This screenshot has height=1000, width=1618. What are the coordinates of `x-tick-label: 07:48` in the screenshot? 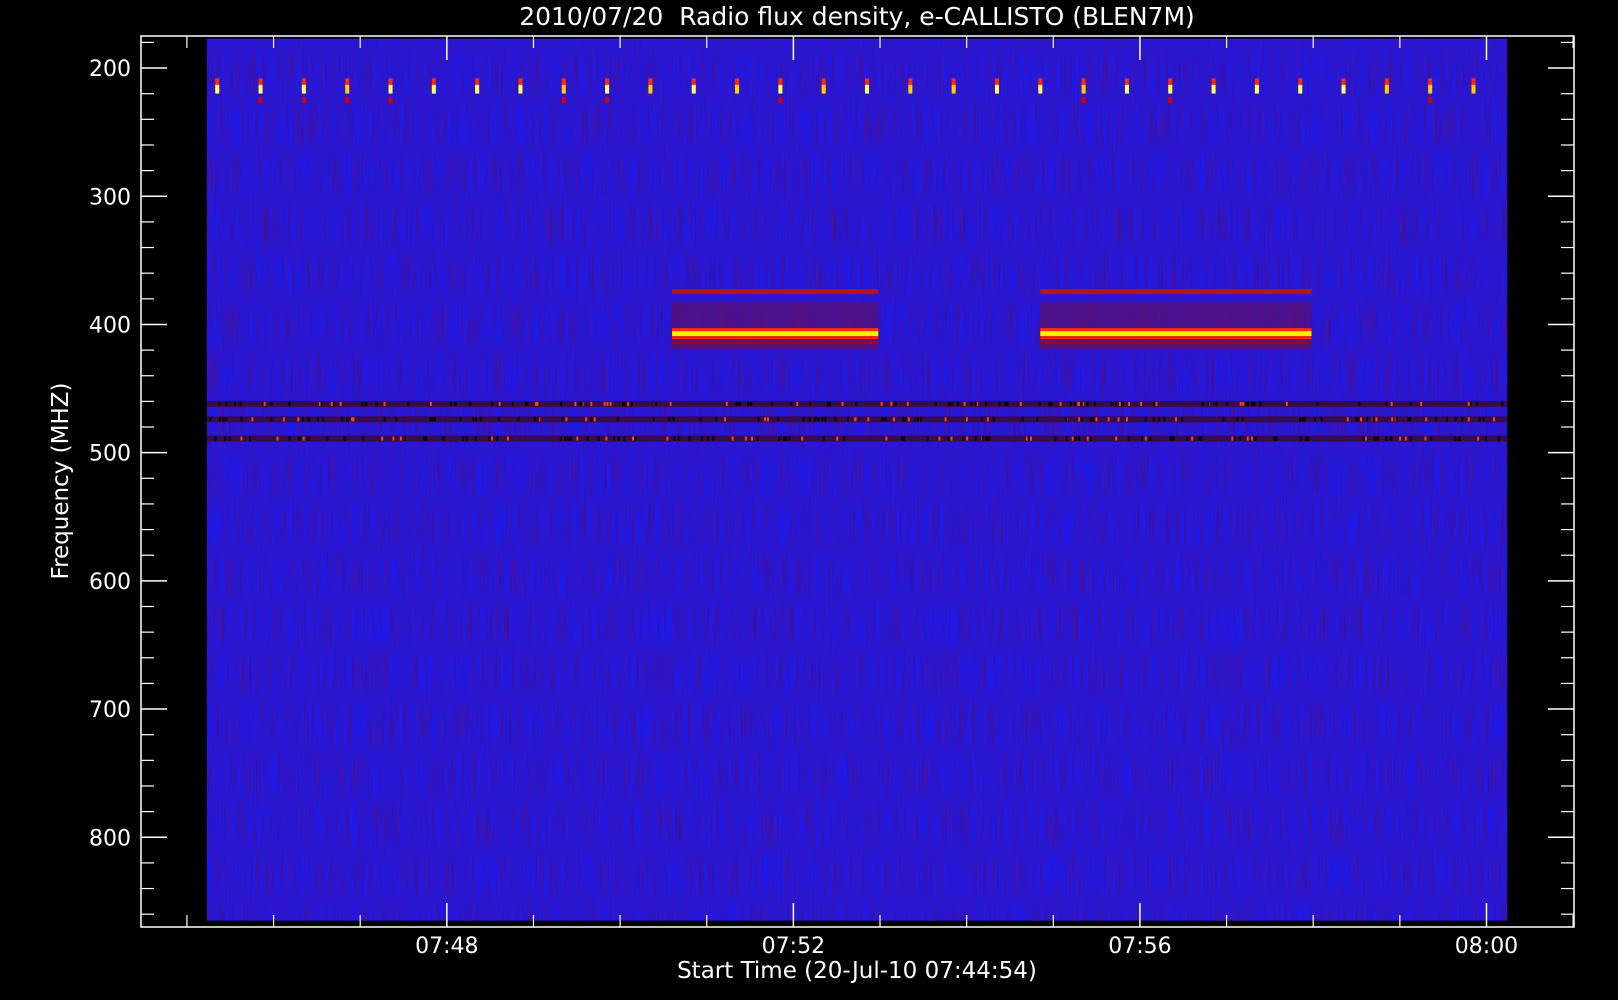 It's located at (446, 946).